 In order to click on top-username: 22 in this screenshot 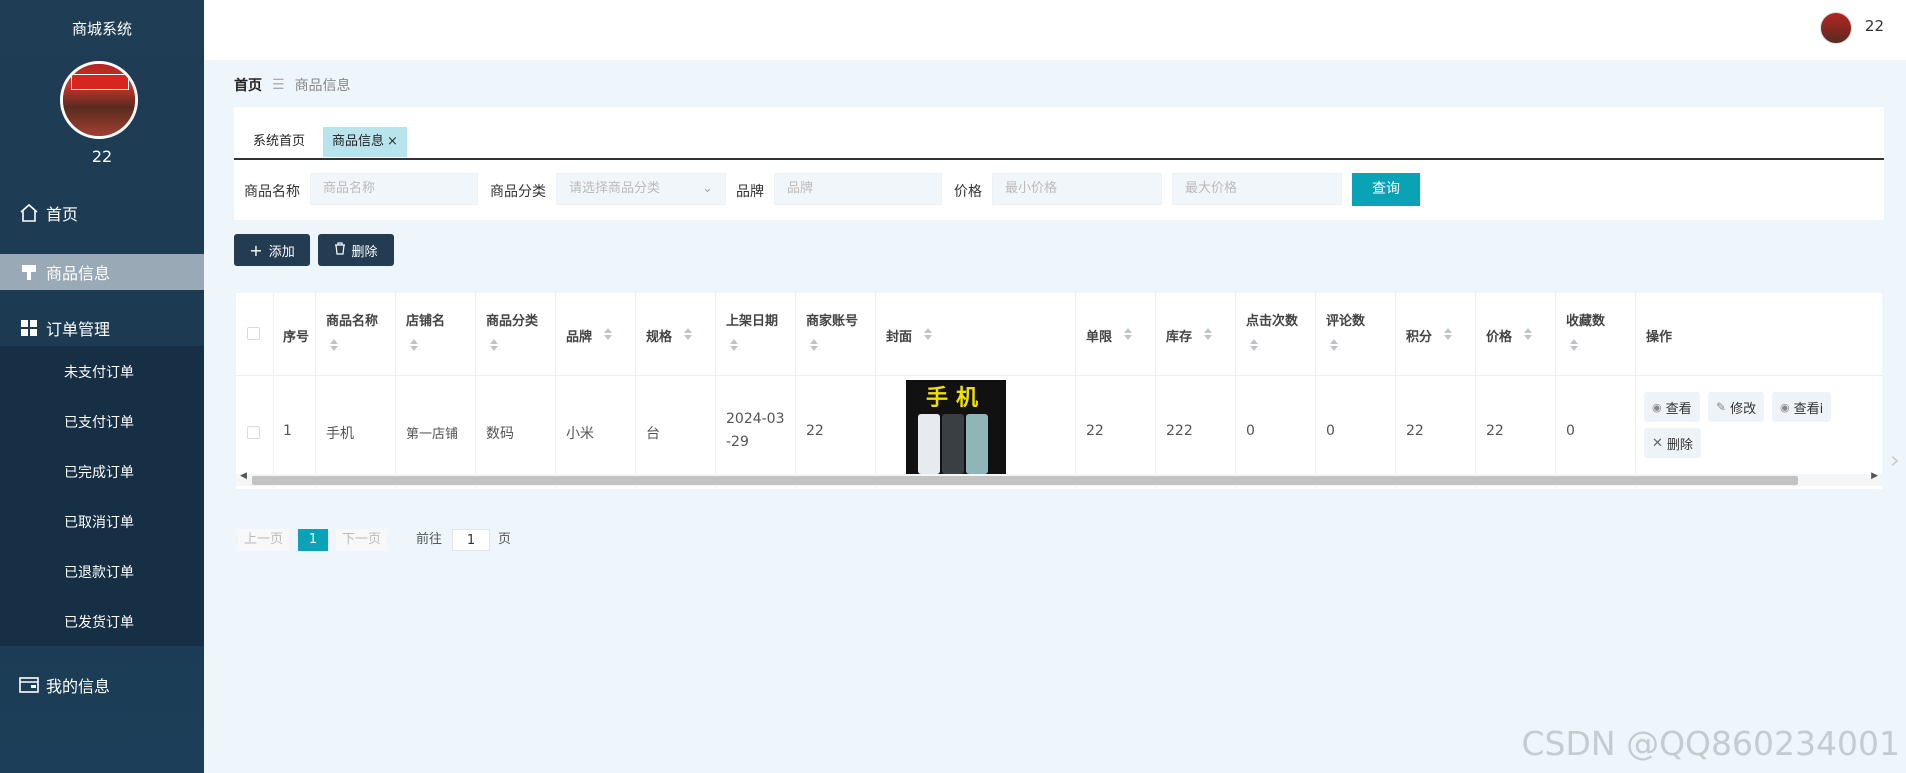, I will do `click(1874, 26)`.